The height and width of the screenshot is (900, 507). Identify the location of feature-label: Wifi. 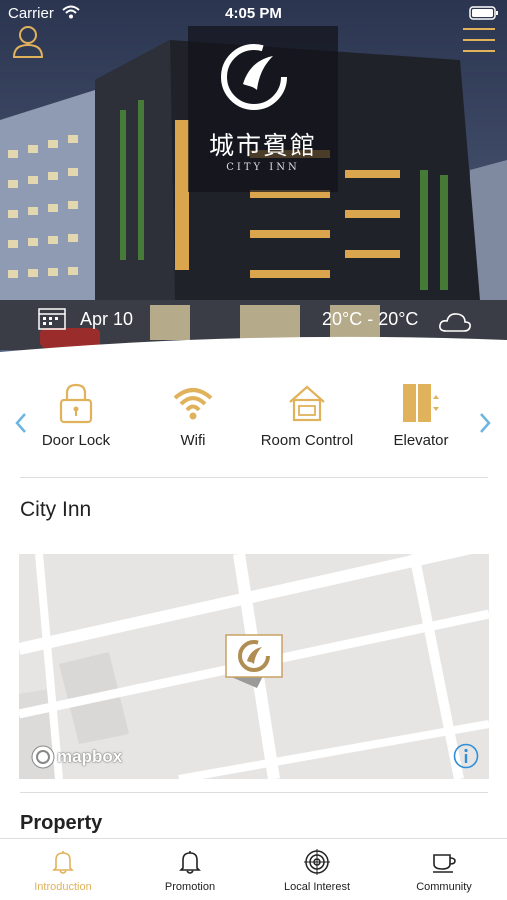
(193, 440).